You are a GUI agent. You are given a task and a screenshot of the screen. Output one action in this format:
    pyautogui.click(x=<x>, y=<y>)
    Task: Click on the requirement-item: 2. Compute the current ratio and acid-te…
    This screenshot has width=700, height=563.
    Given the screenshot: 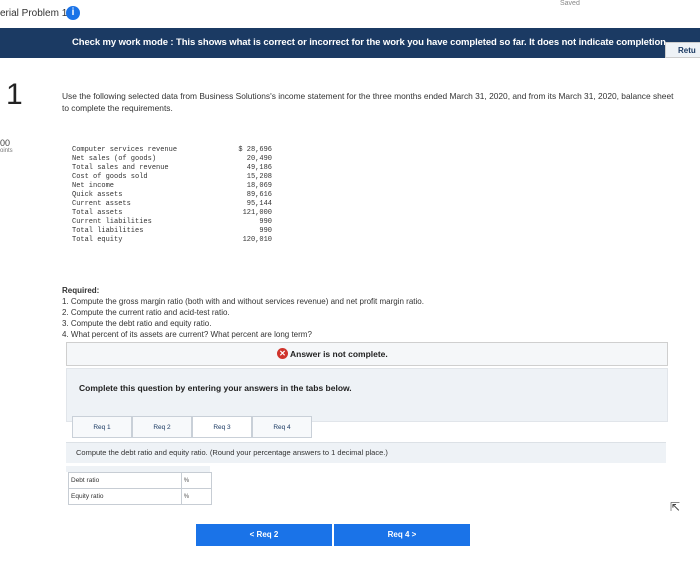 What is the action you would take?
    pyautogui.click(x=146, y=312)
    